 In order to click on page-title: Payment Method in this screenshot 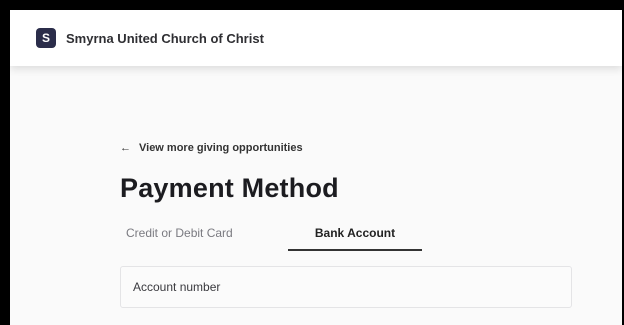, I will do `click(229, 188)`.